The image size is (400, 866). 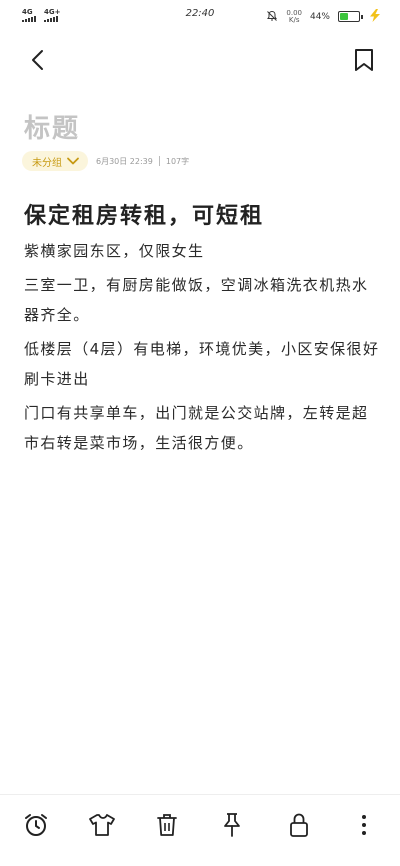 I want to click on trash-icon, so click(x=167, y=825).